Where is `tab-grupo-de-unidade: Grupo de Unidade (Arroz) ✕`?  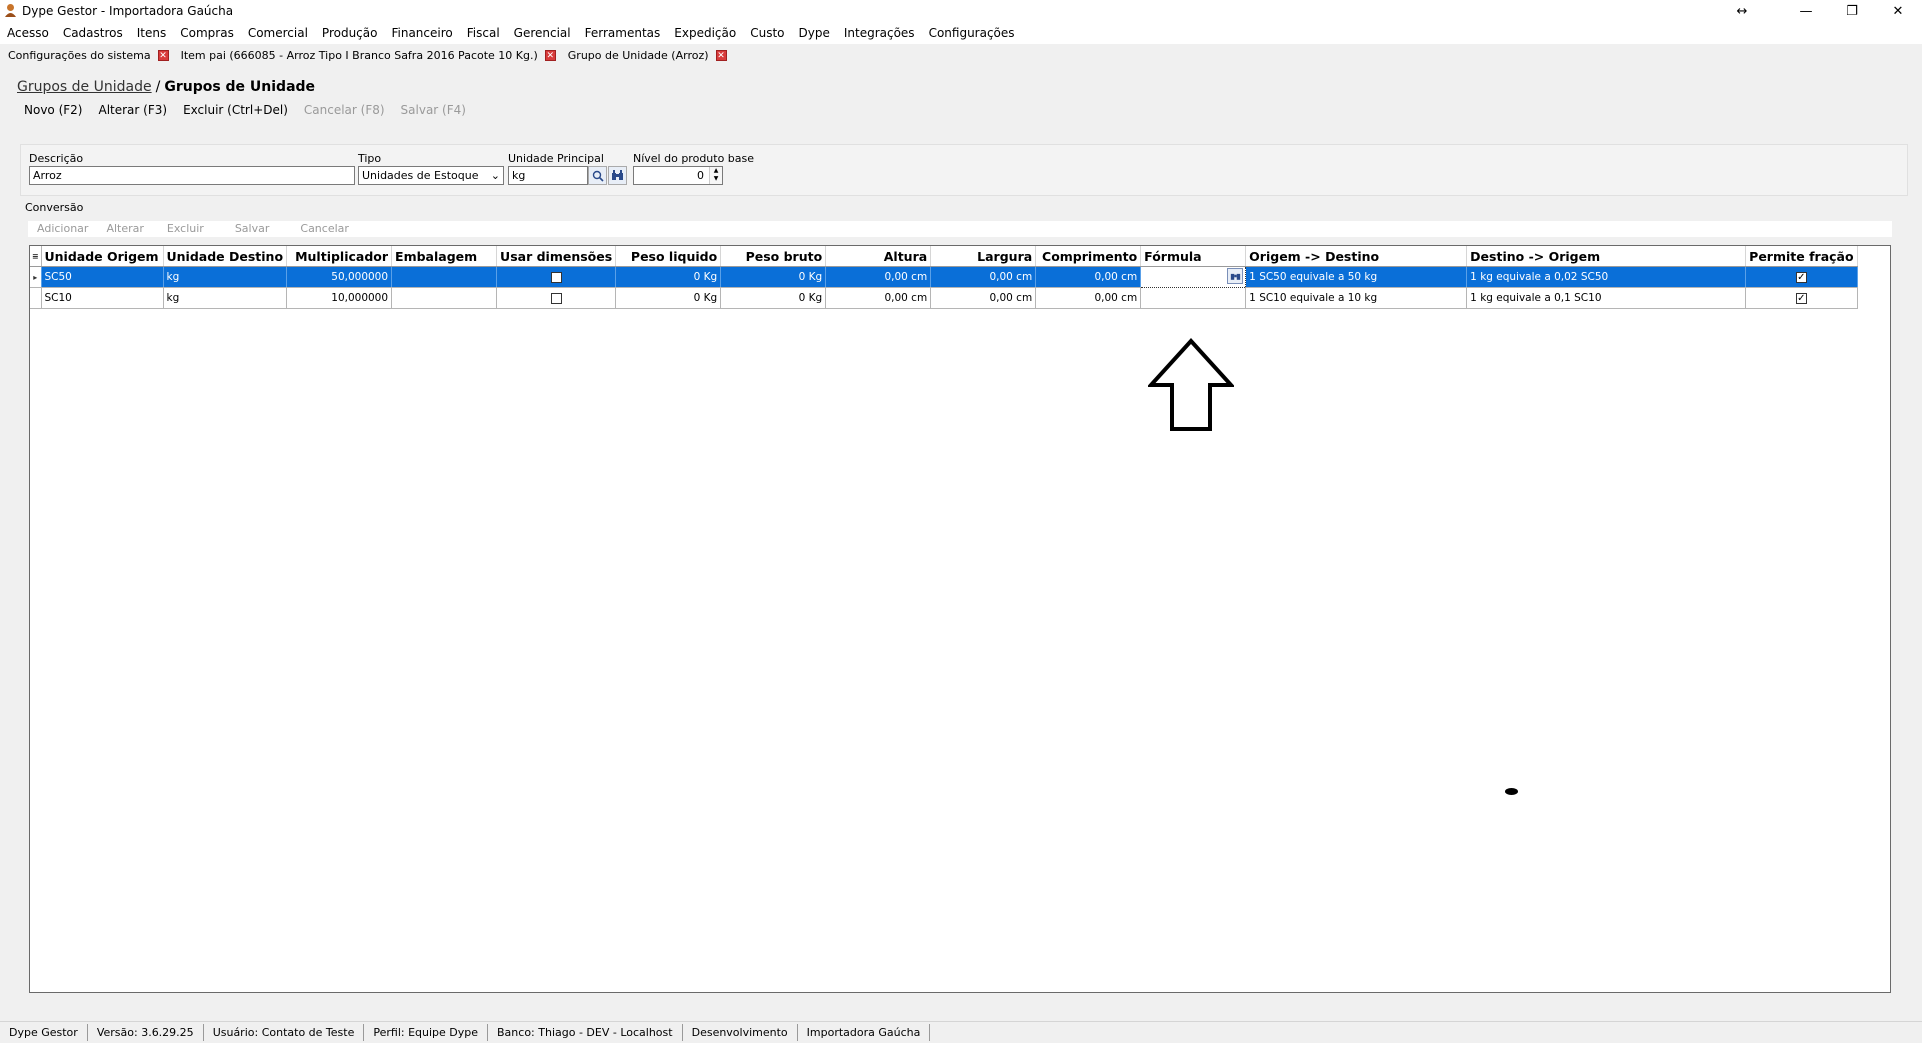 tab-grupo-de-unidade: Grupo de Unidade (Arroz) ✕ is located at coordinates (645, 55).